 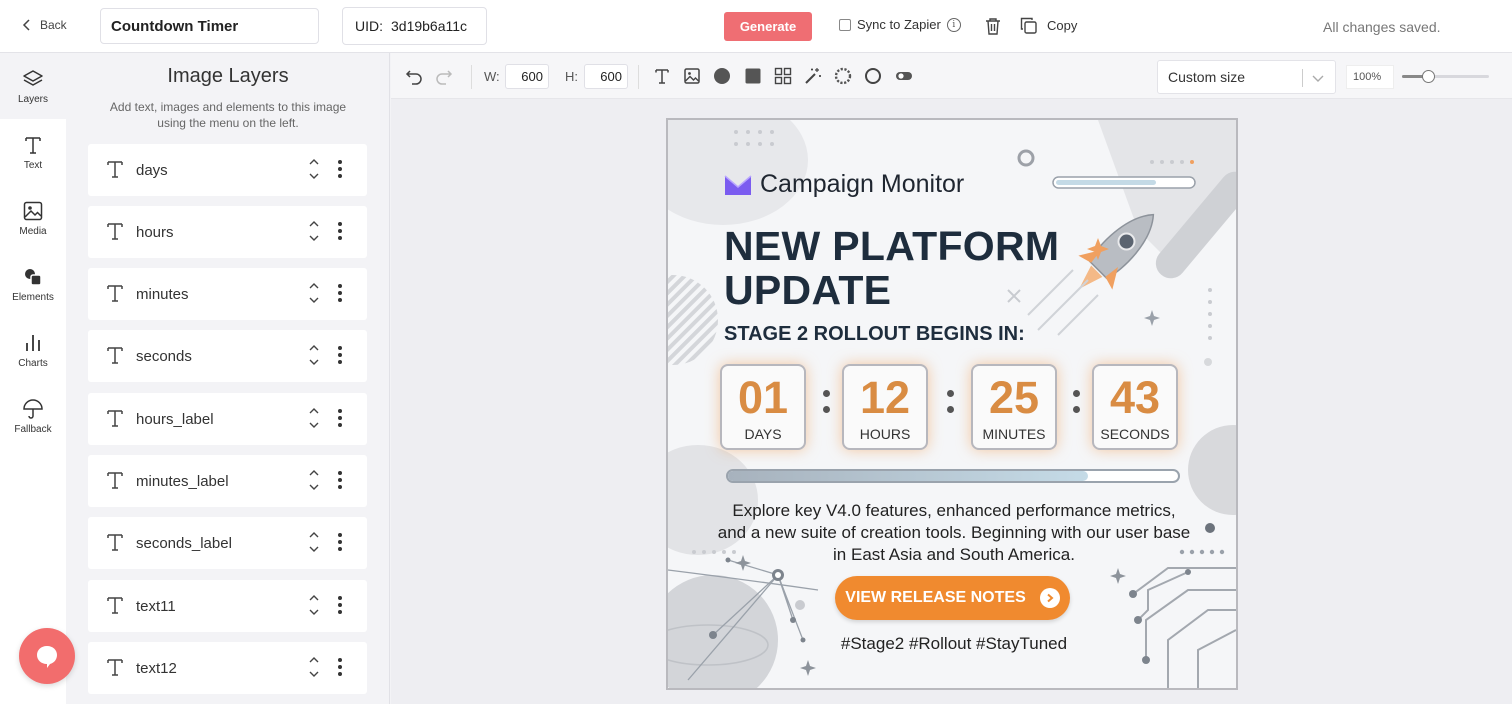 I want to click on layer-name: seconds_label, so click(x=184, y=543).